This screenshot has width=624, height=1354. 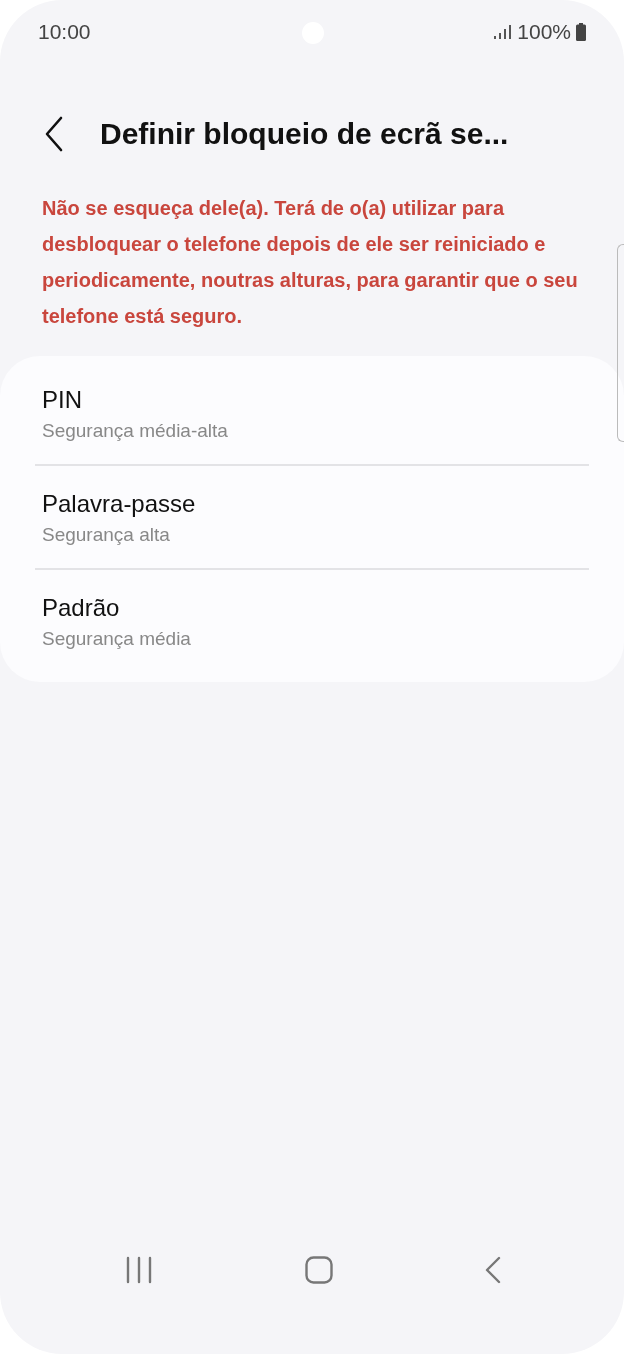 What do you see at coordinates (64, 32) in the screenshot?
I see `status-time: 10:00` at bounding box center [64, 32].